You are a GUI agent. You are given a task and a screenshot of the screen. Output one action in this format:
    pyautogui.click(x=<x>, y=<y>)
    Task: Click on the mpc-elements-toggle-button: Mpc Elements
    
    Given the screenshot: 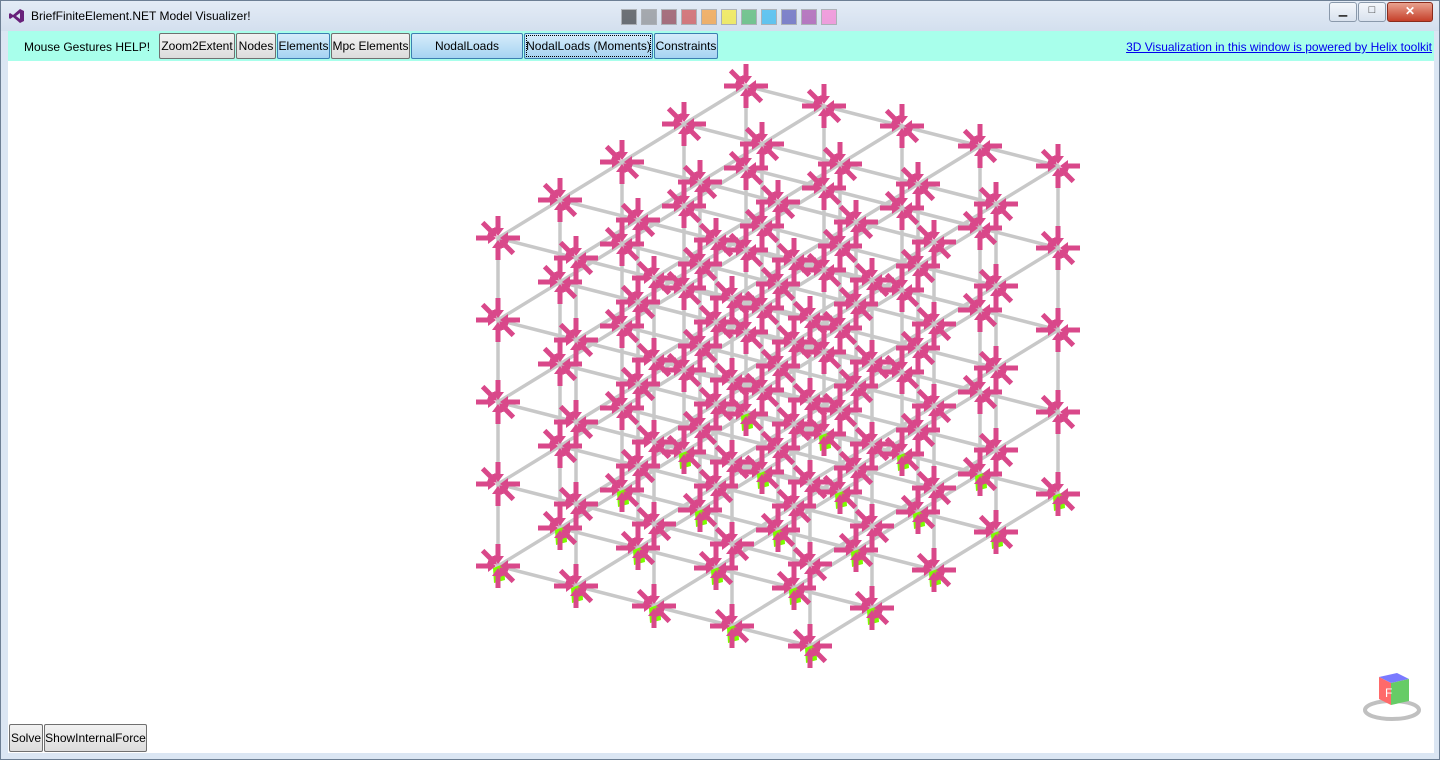 What is the action you would take?
    pyautogui.click(x=370, y=46)
    